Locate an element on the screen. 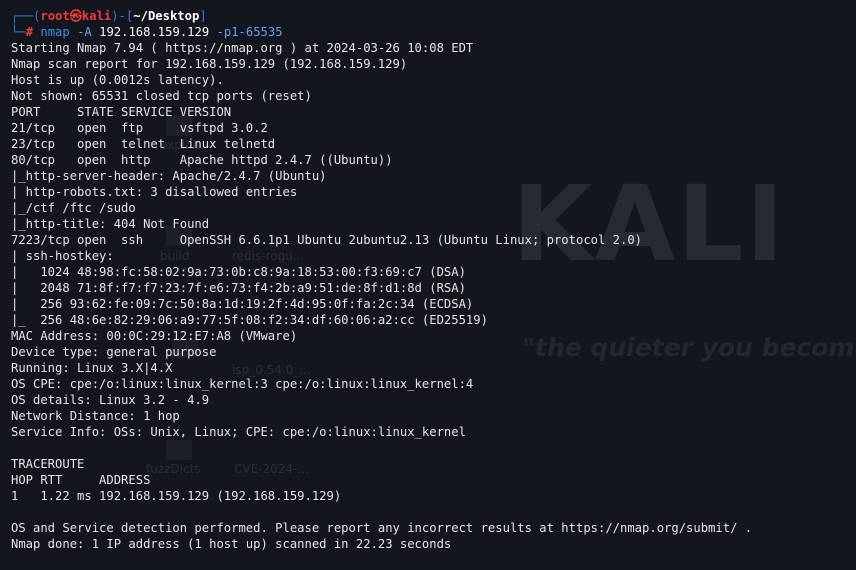 Image resolution: width=856 pixels, height=570 pixels. output-line: PORT STATE SERVICE VERSION is located at coordinates (121, 112).